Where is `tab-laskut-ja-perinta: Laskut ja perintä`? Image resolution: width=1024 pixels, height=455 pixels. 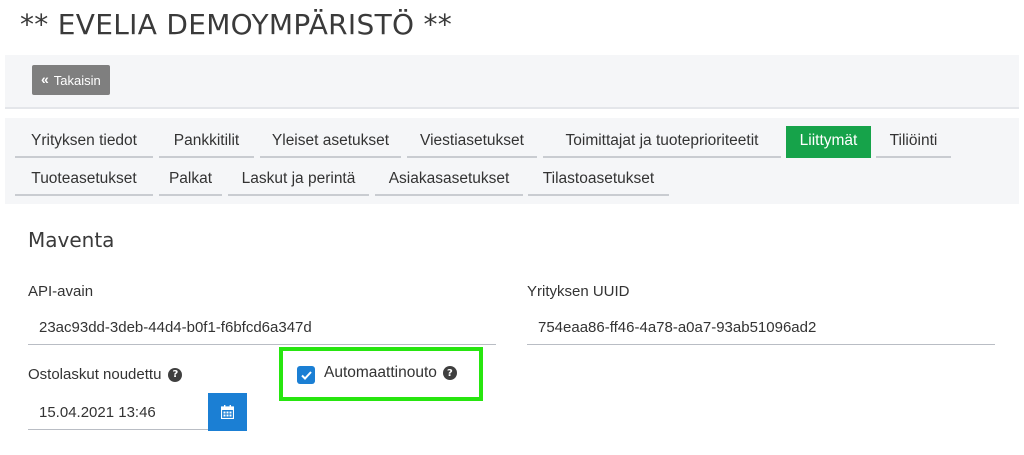
tab-laskut-ja-perinta: Laskut ja perintä is located at coordinates (298, 180).